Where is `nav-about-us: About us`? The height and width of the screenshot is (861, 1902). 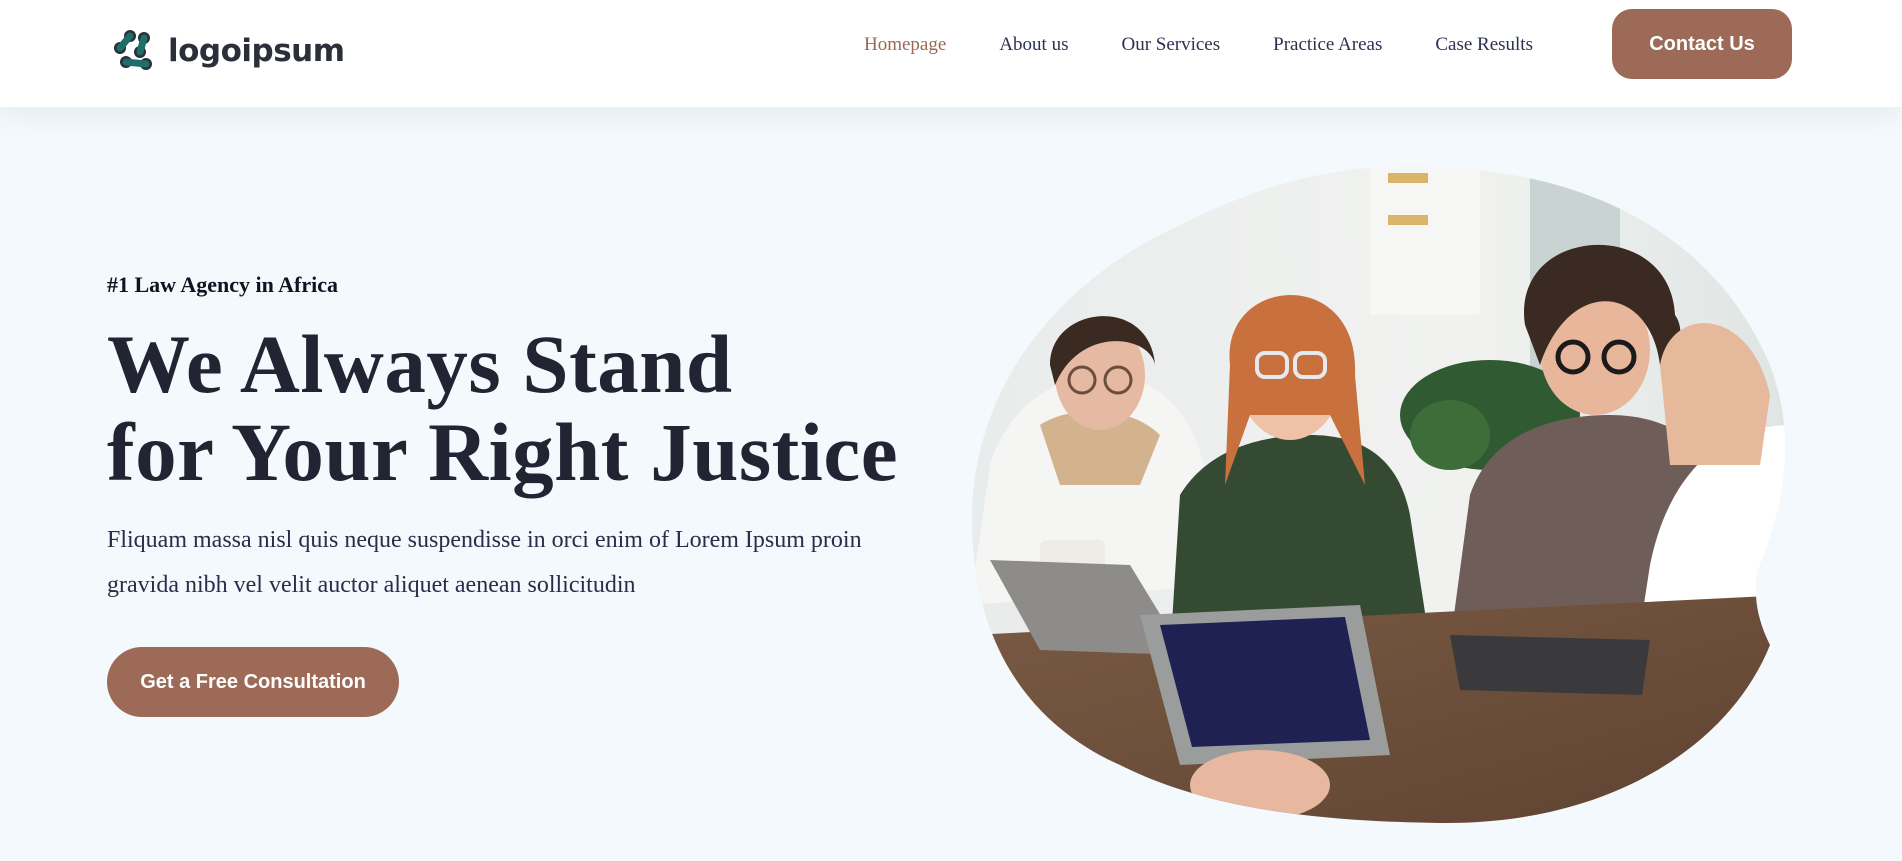
nav-about-us: About us is located at coordinates (1033, 45).